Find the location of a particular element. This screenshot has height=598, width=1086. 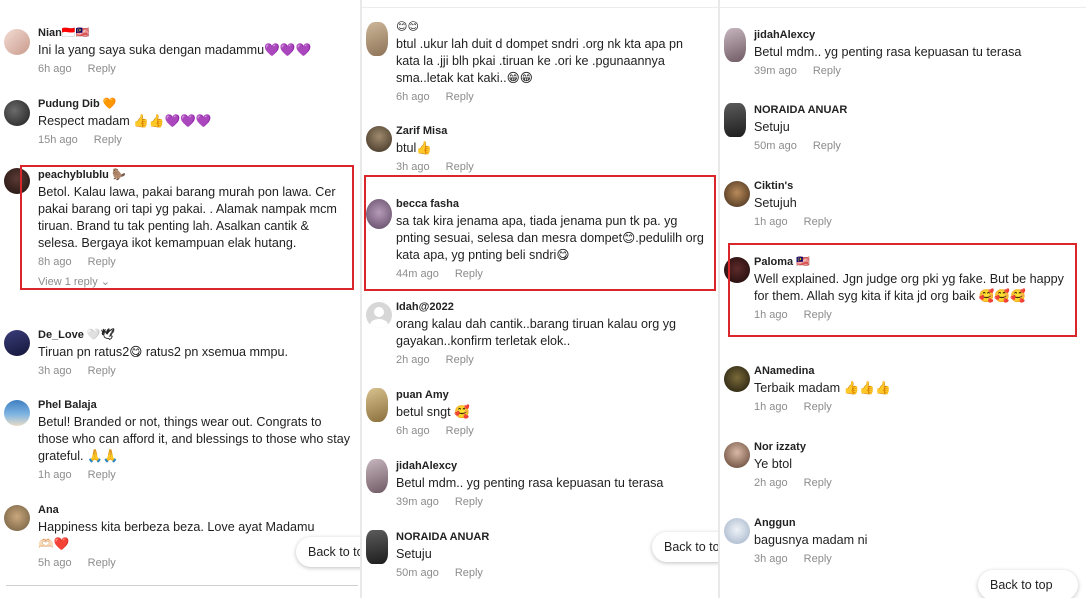

comment-time: 39m ago is located at coordinates (775, 71).